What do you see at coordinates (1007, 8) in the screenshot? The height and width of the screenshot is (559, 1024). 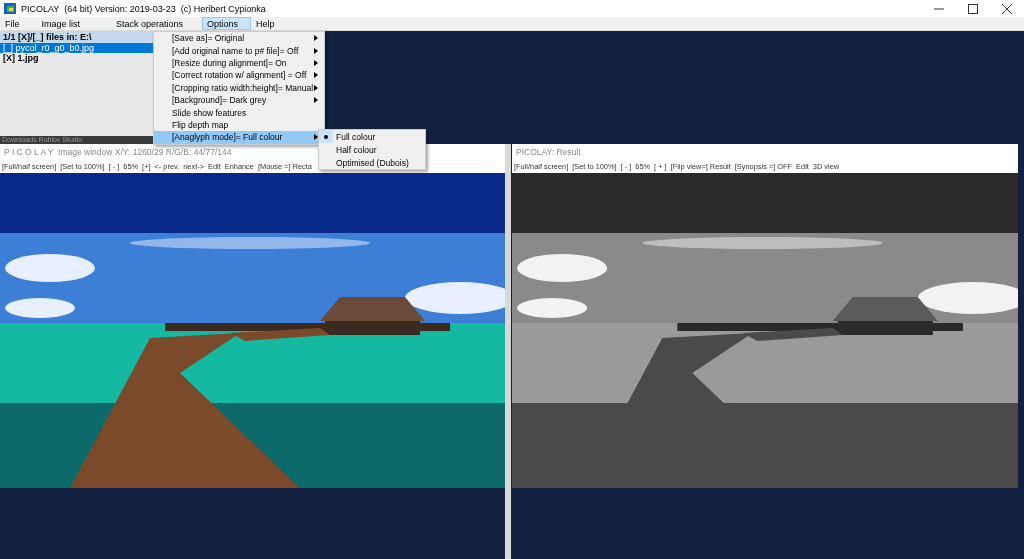 I see `close-icon` at bounding box center [1007, 8].